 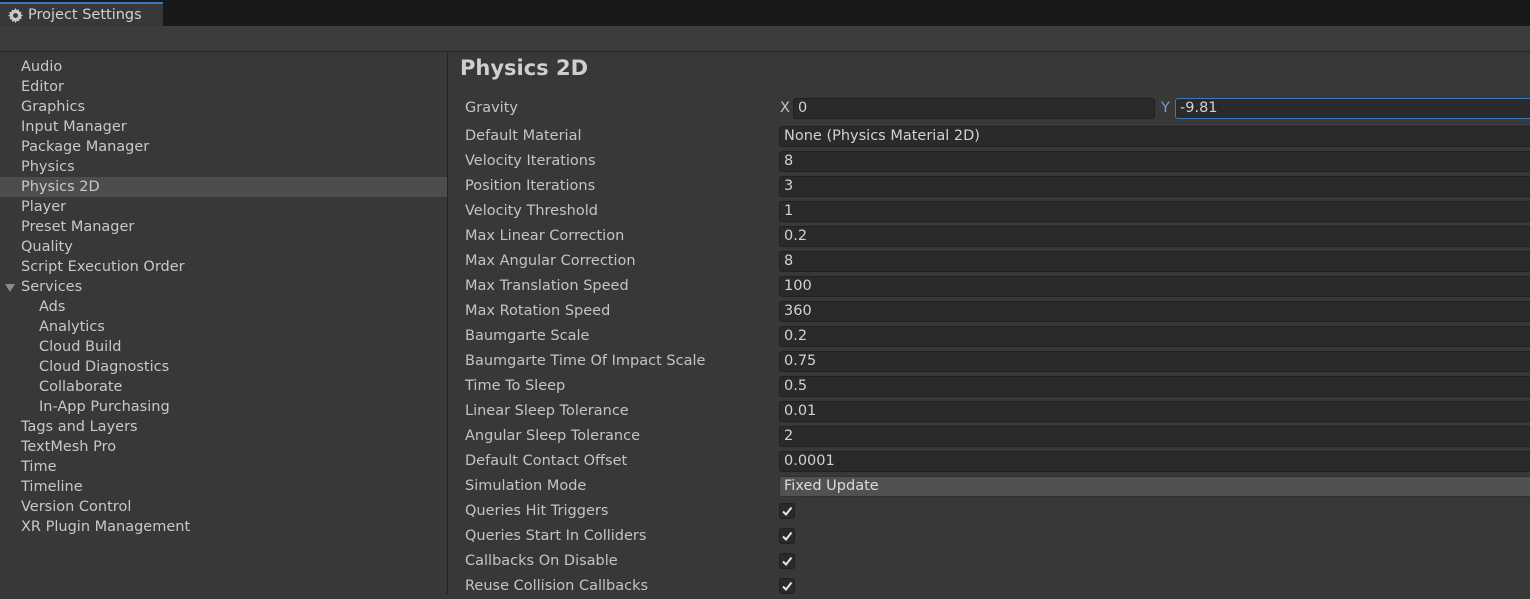 What do you see at coordinates (223, 427) in the screenshot?
I see `sidebar-item-tags-and-layers: Tags and Layers` at bounding box center [223, 427].